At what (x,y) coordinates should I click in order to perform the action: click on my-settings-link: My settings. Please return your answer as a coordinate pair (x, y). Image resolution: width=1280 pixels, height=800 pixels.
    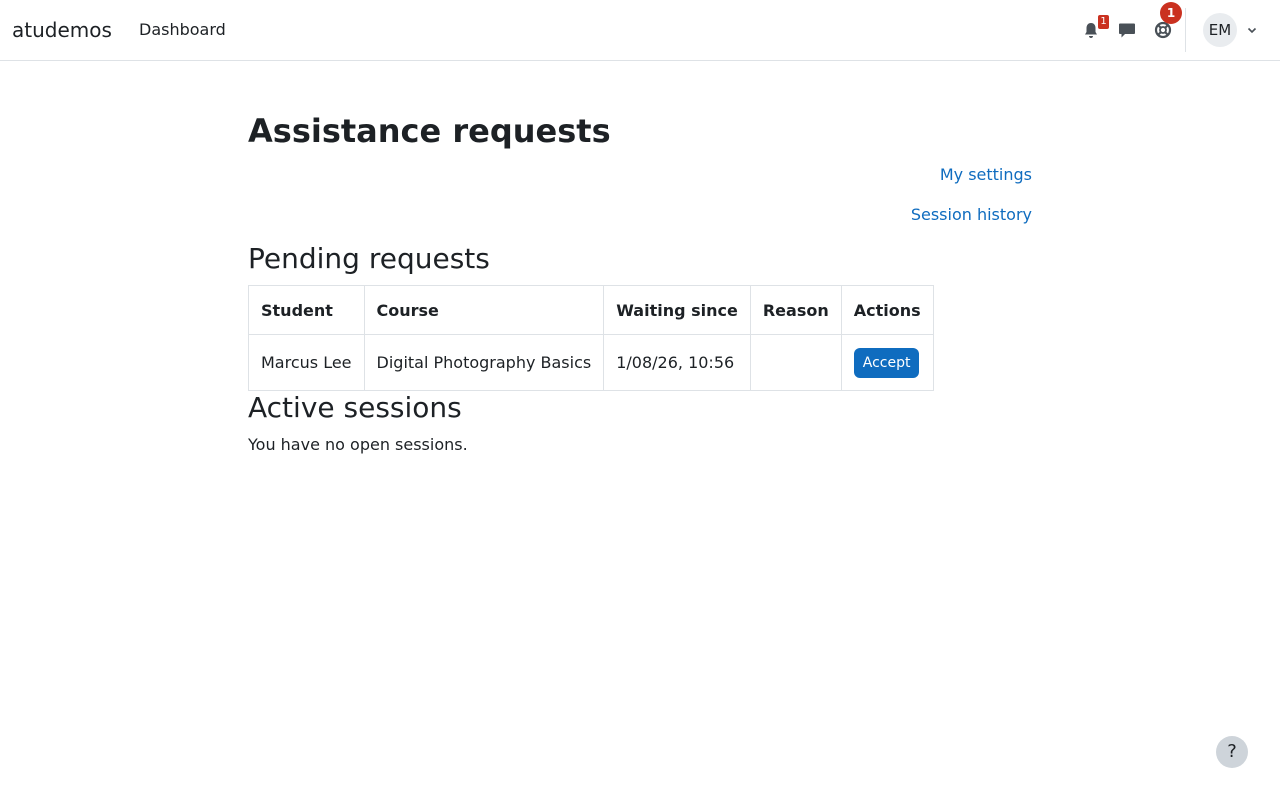
    Looking at the image, I should click on (986, 175).